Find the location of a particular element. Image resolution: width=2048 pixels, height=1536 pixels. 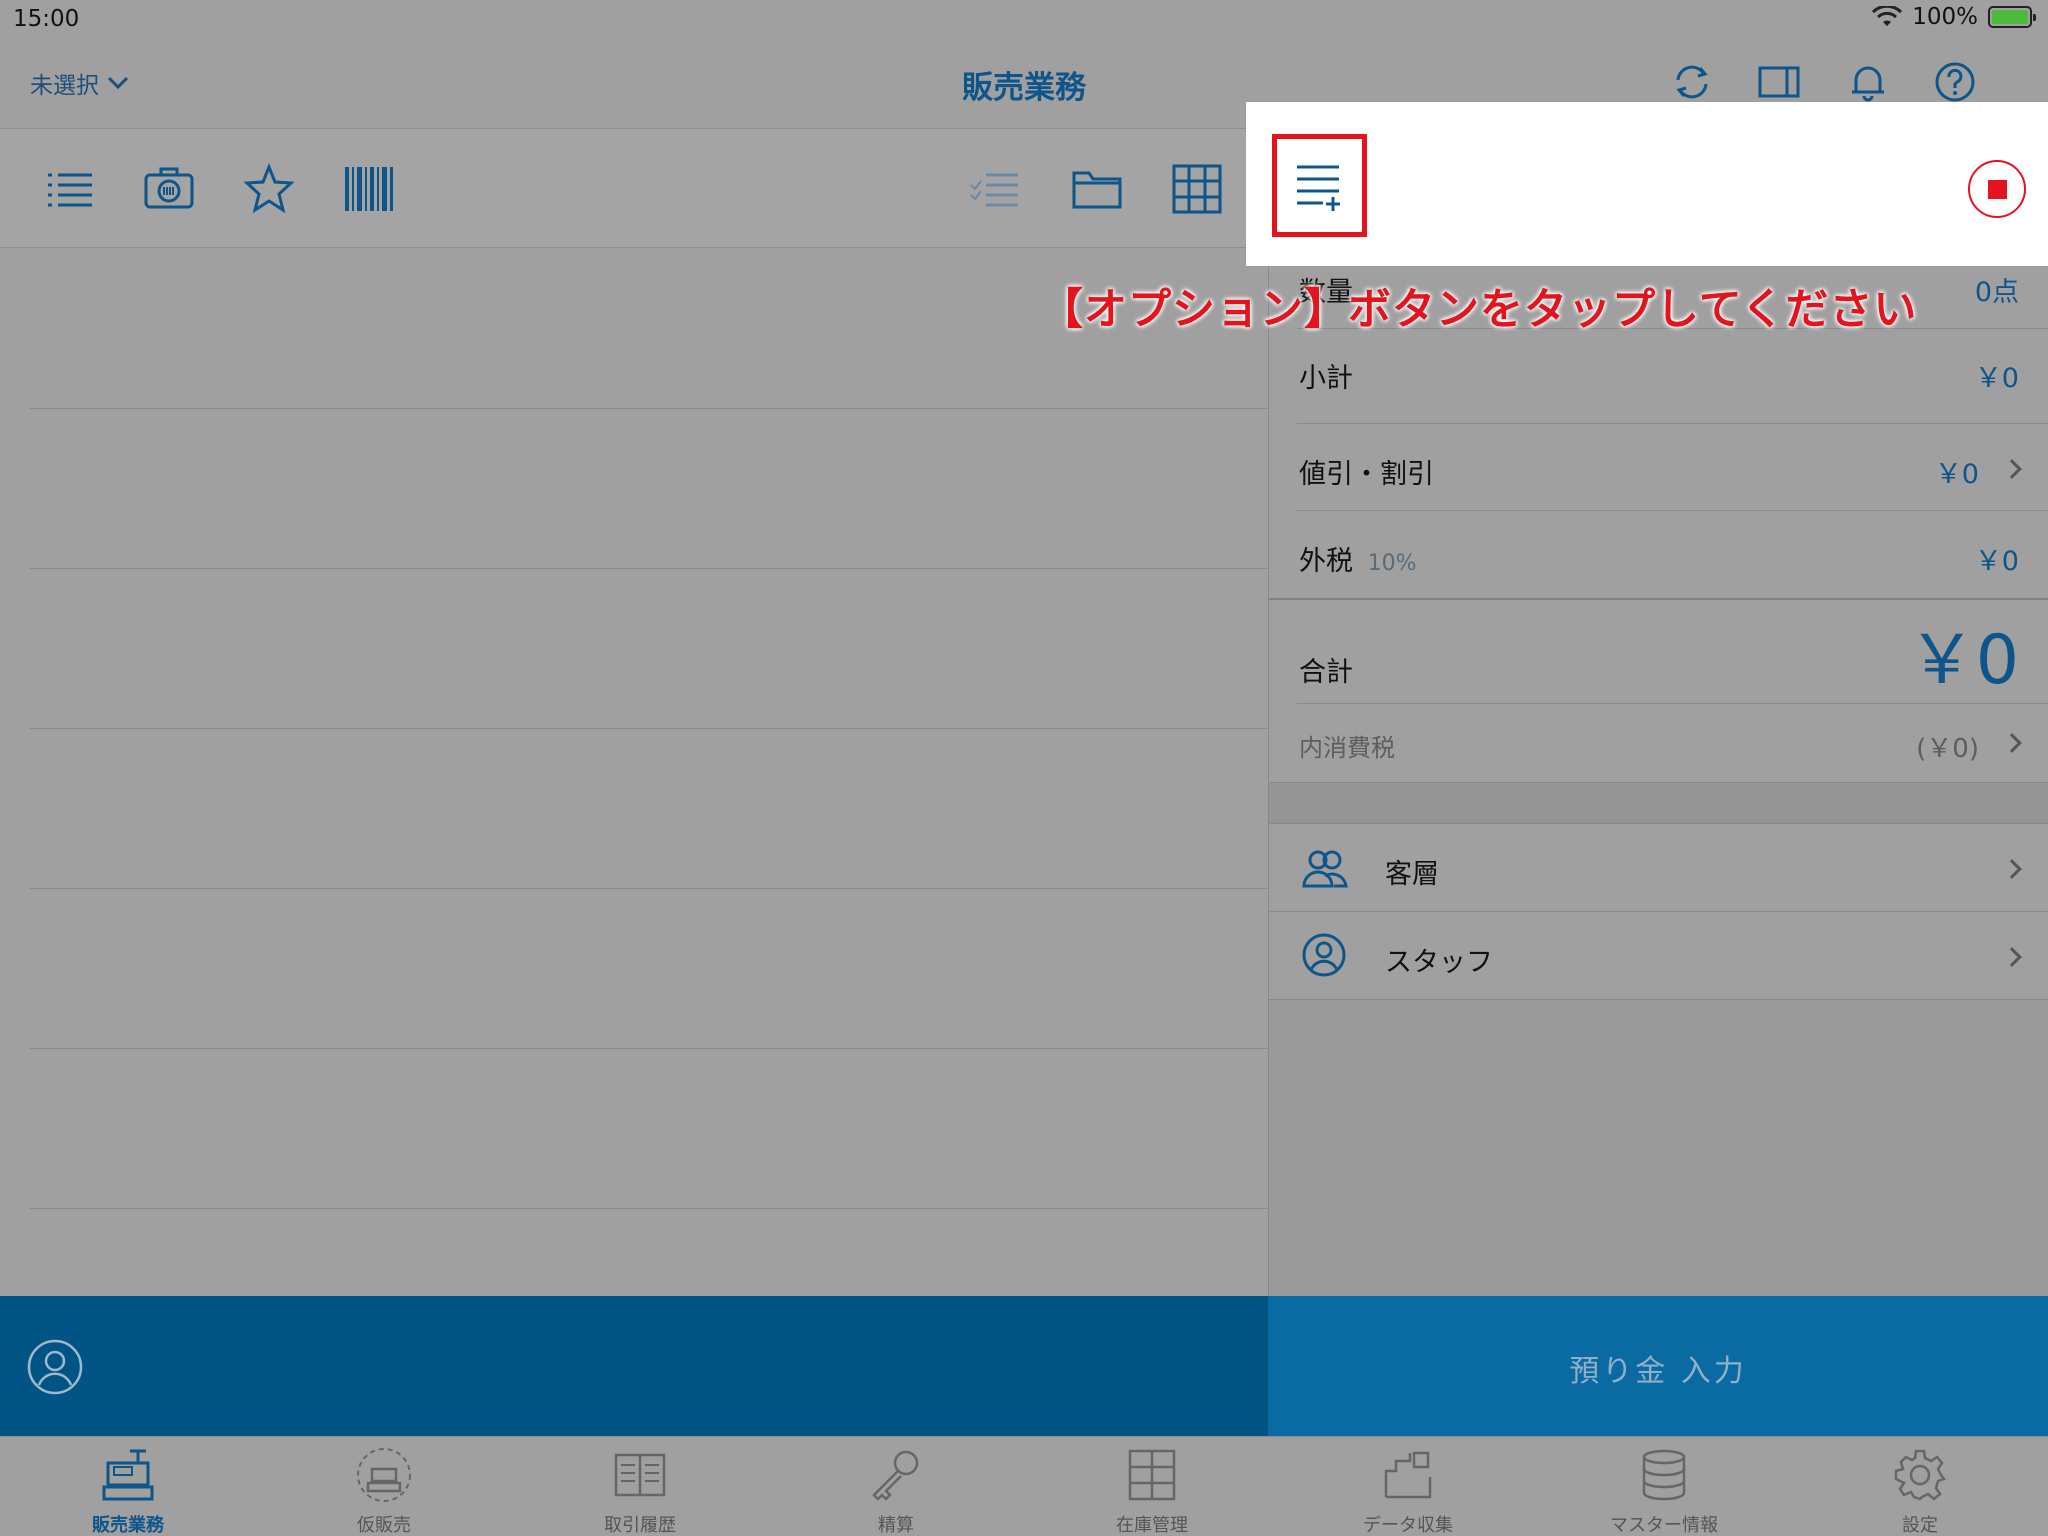

tab-bar: 販売業務 仮販売 取引履歴 精算 在庫管理 データ収集 マスター情報 設定 is located at coordinates (1024, 1486).